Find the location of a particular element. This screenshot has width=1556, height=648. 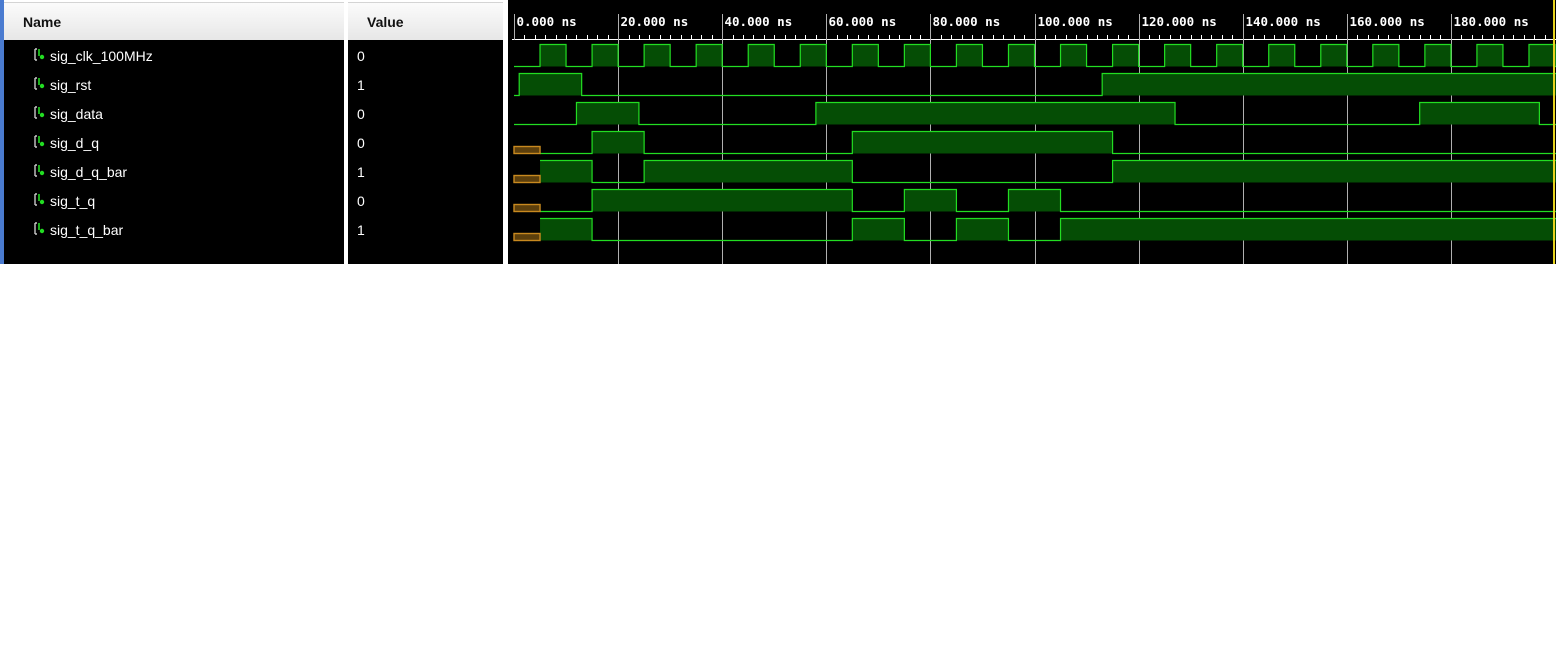

signal-row: sig_d_q_bar is located at coordinates (174, 171).